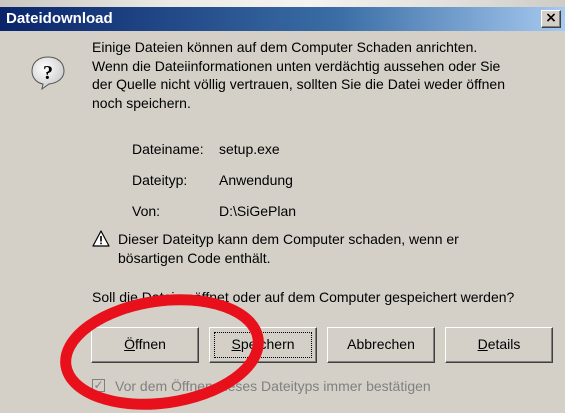 The width and height of the screenshot is (565, 413). What do you see at coordinates (101, 238) in the screenshot?
I see `warning-icon` at bounding box center [101, 238].